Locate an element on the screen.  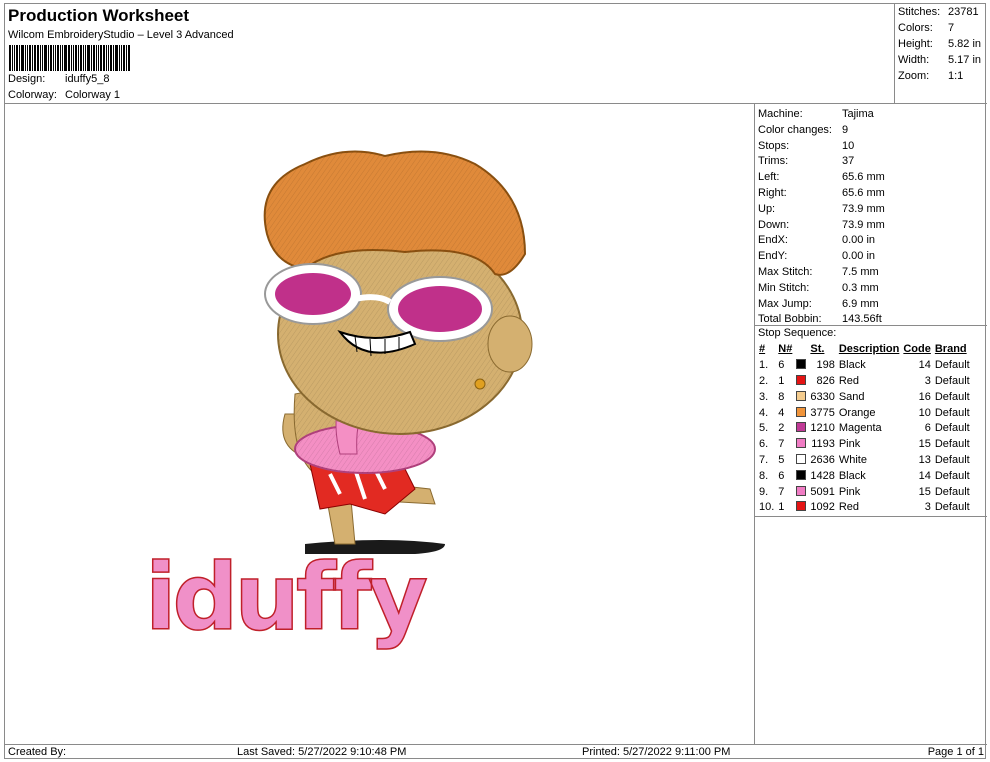
width-row: Width: 5.17 in is located at coordinates (939, 60).